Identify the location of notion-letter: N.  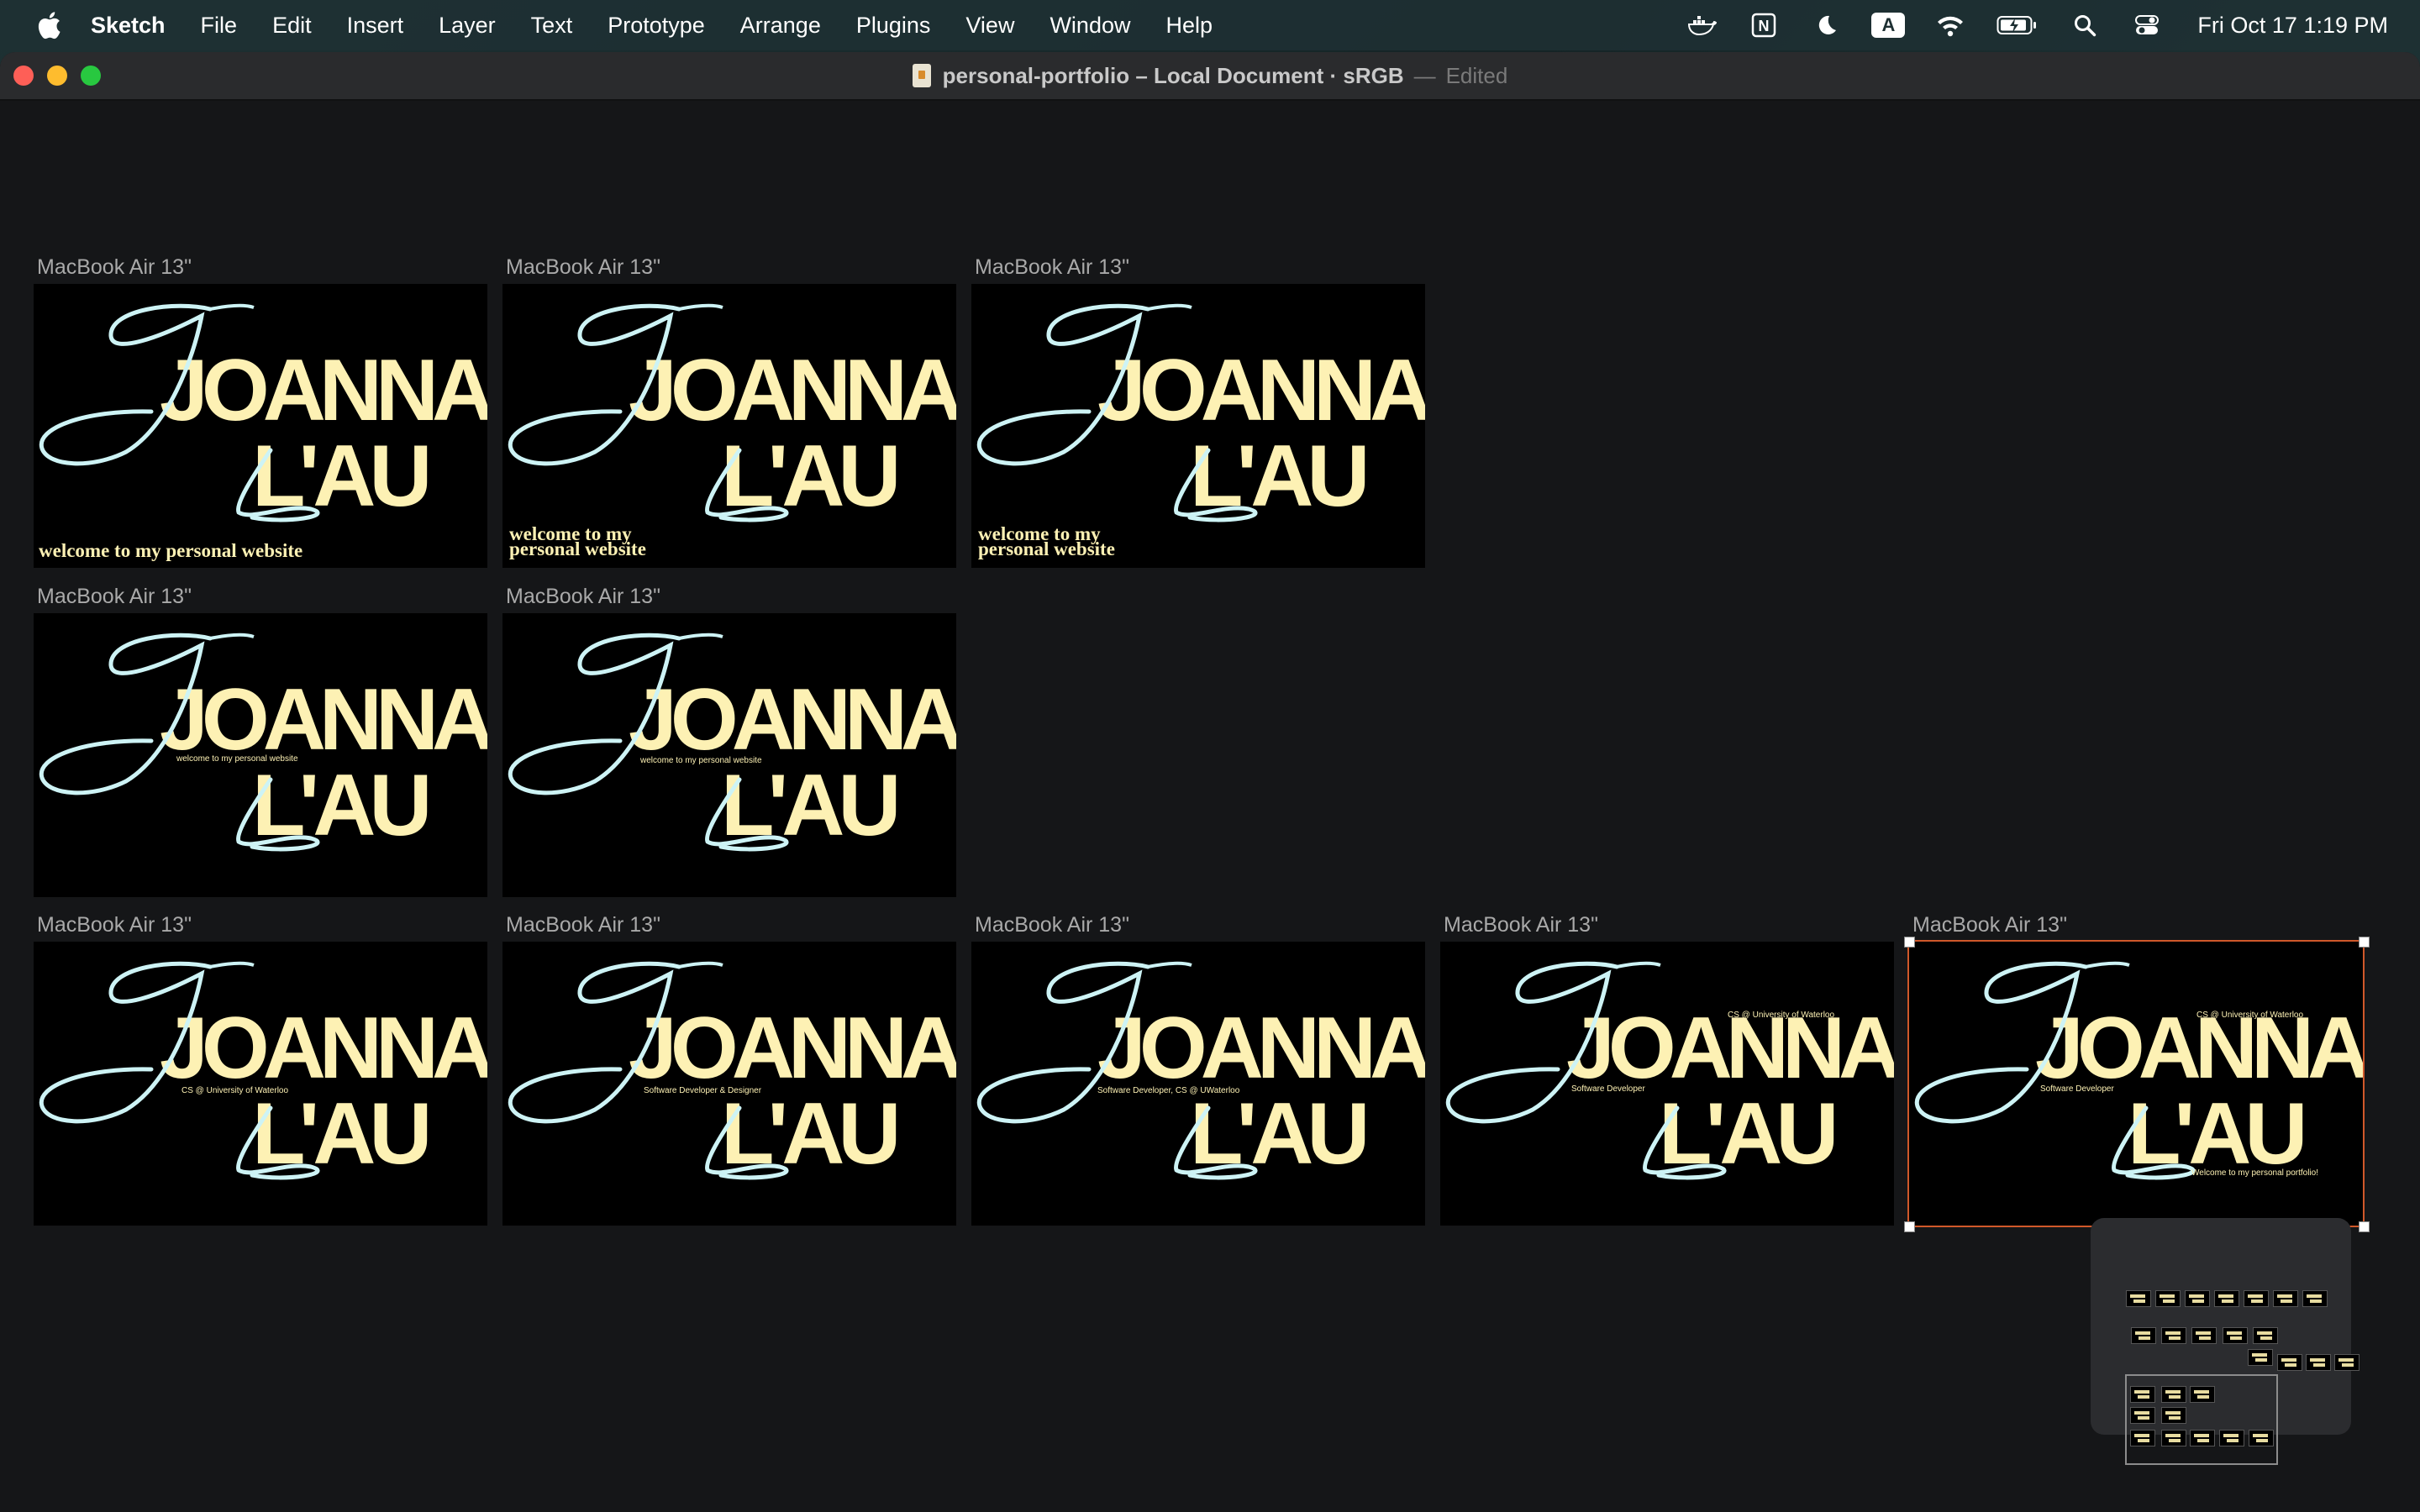
(1764, 26).